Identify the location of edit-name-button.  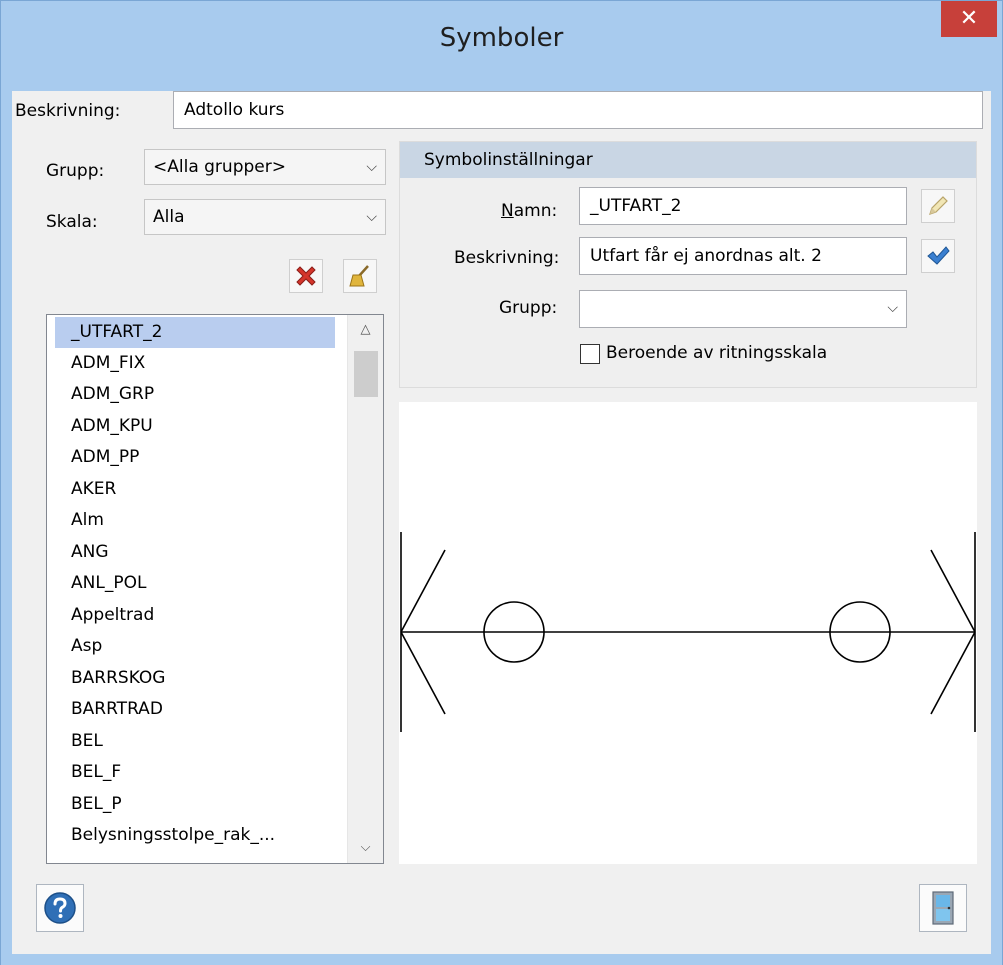
(938, 206).